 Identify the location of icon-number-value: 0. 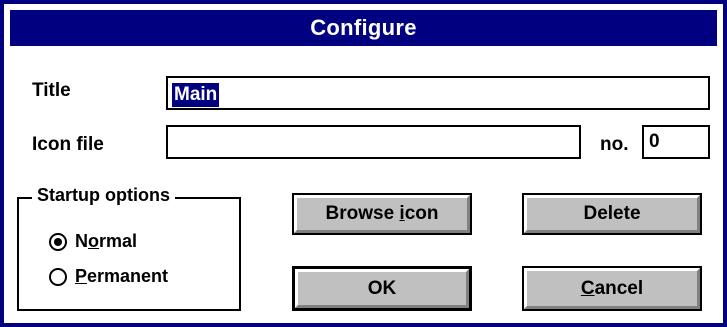
(654, 141).